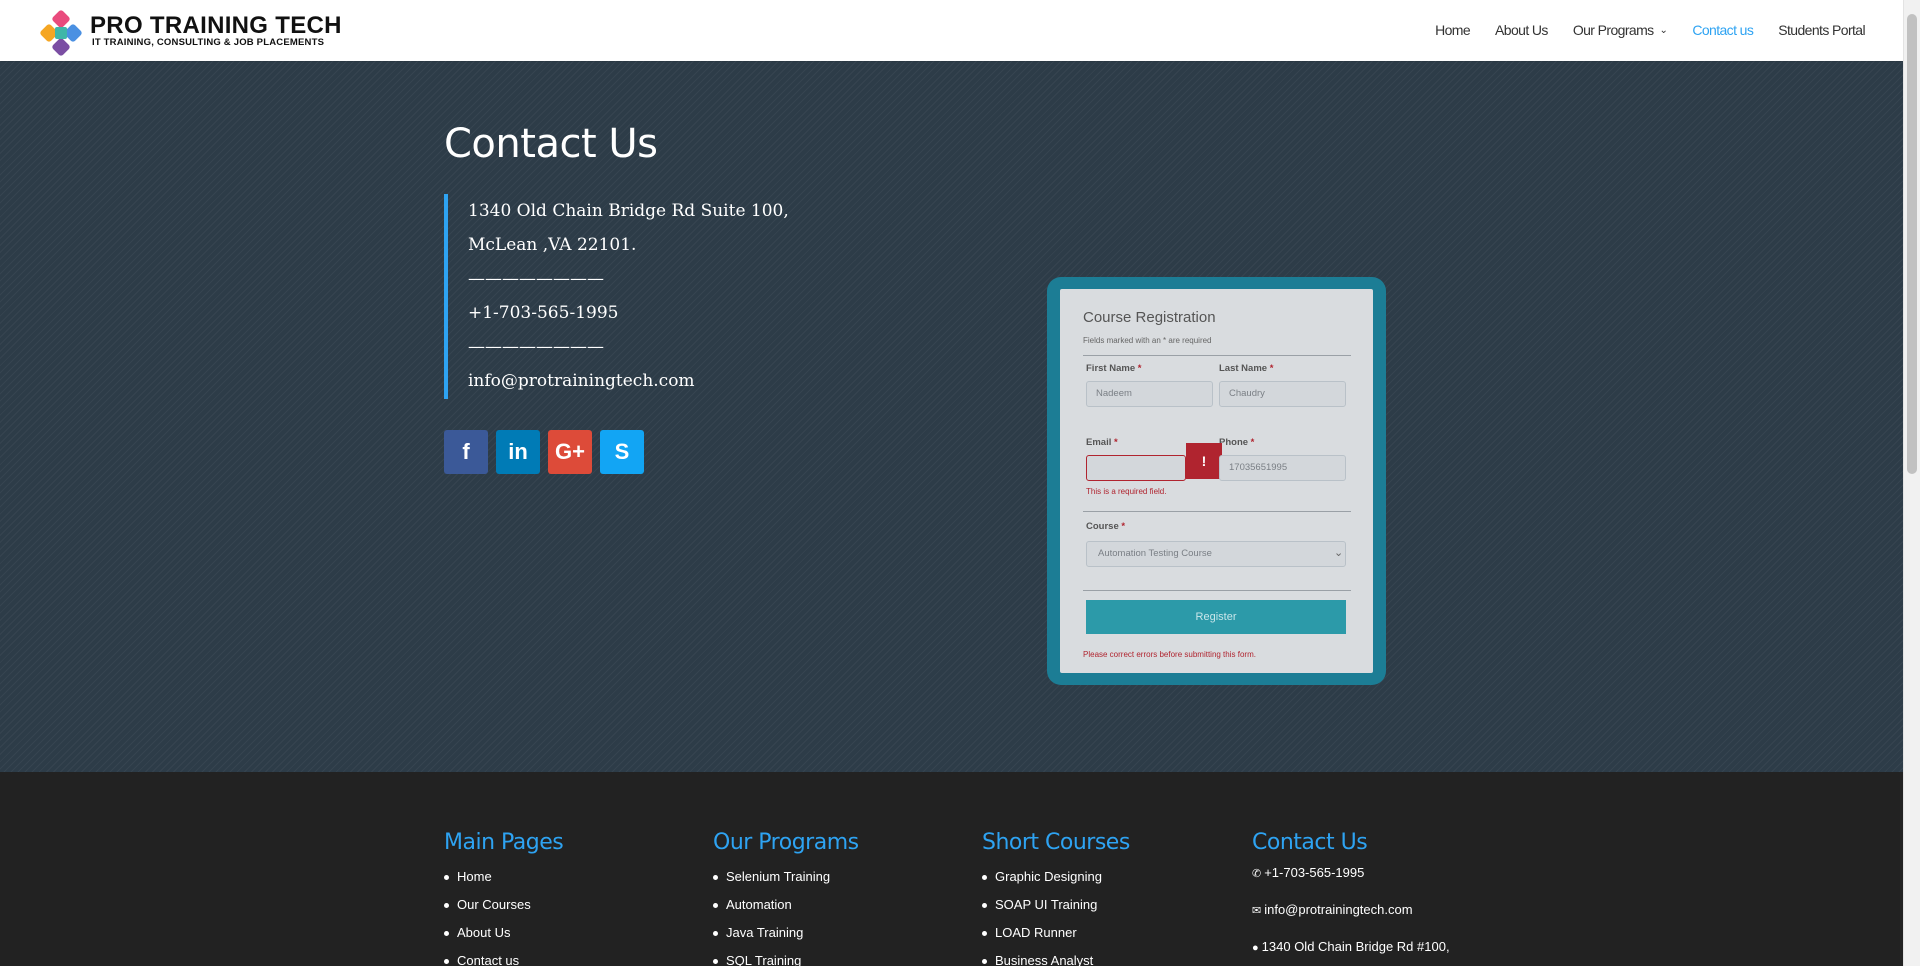  Describe the element at coordinates (1310, 842) in the screenshot. I see `footer-heading: Contact Us` at that location.